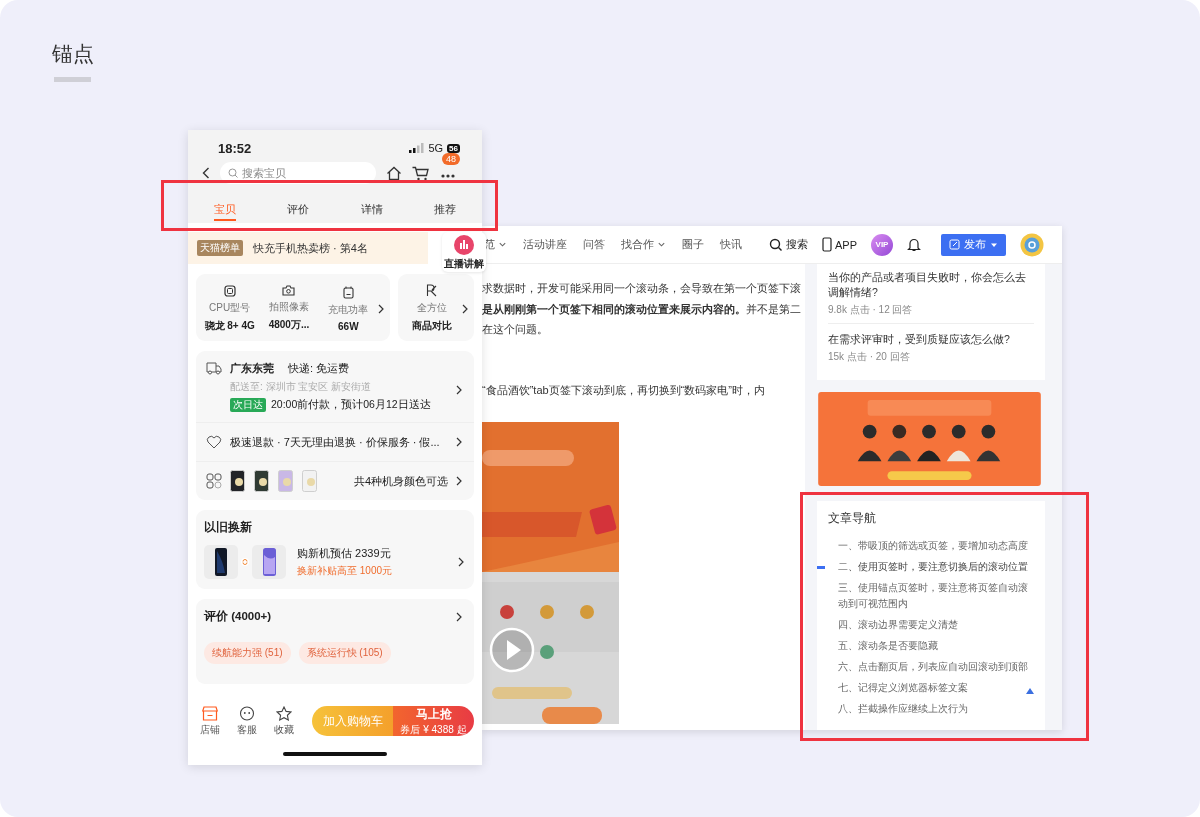 This screenshot has width=1200, height=817. Describe the element at coordinates (206, 173) in the screenshot. I see `back-icon` at that location.